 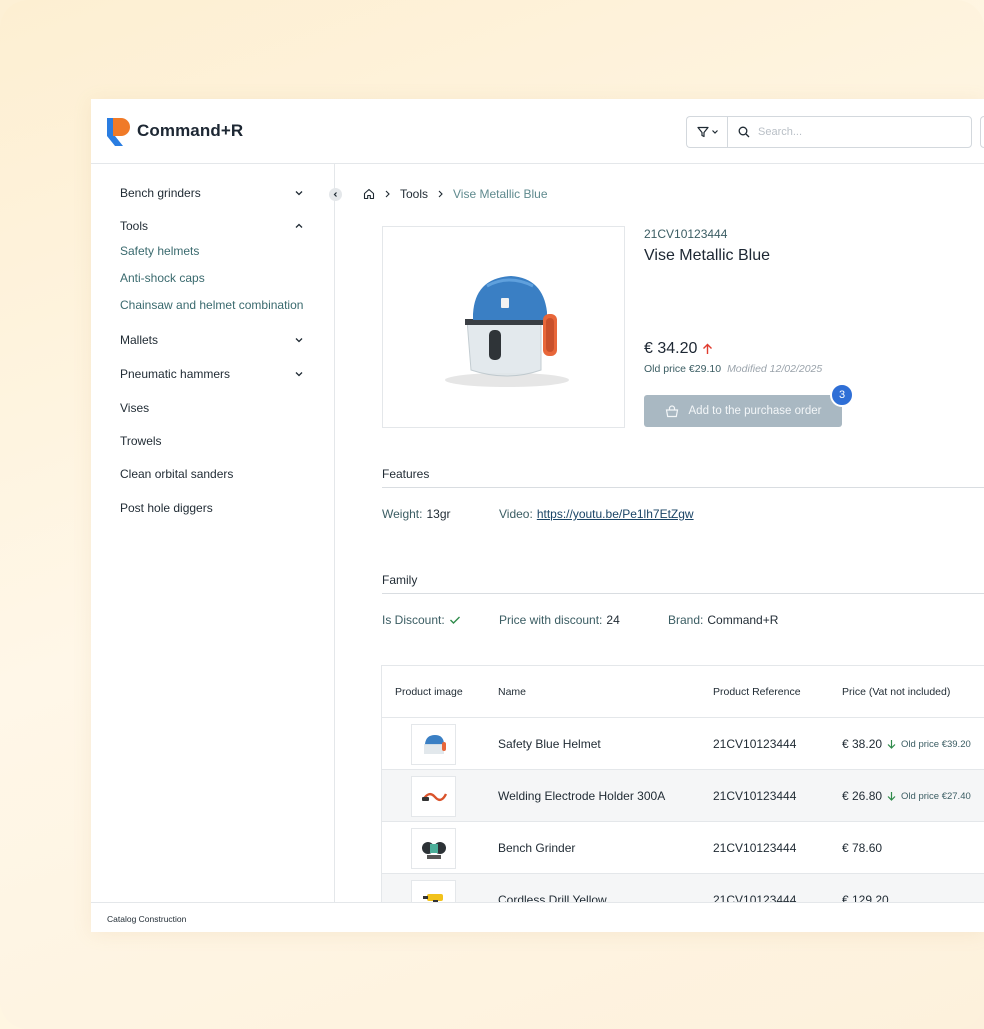 I want to click on video-link: https://youtu.be/Pe1lh7EtZgw, so click(x=615, y=514).